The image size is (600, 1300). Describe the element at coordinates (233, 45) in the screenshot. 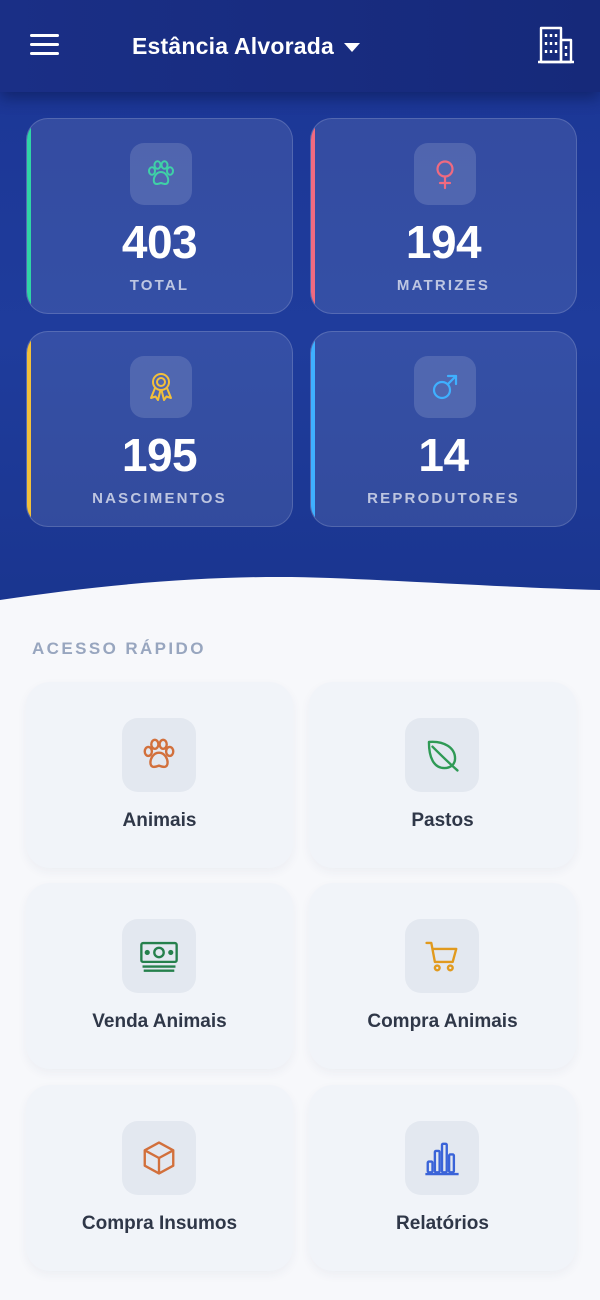

I see `farm-name: Estância Alvorada` at that location.